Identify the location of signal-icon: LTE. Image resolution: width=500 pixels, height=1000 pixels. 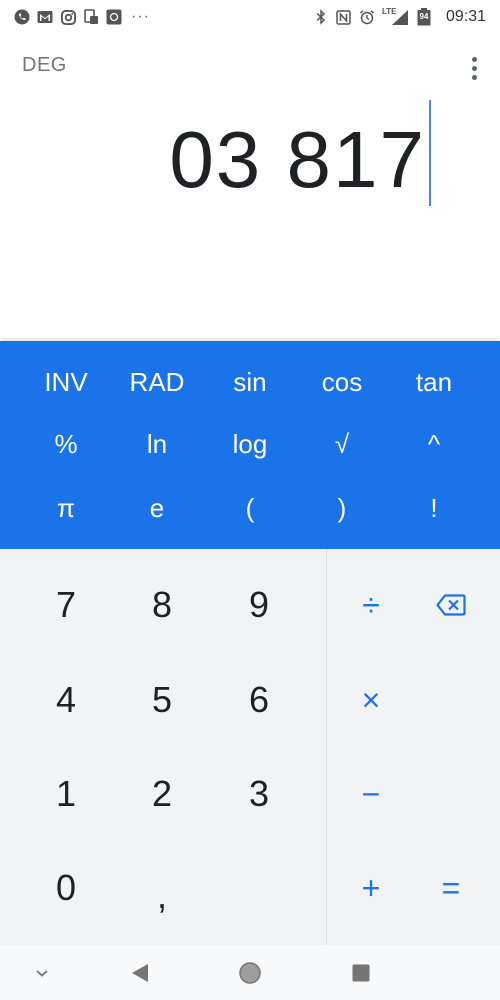
(395, 16).